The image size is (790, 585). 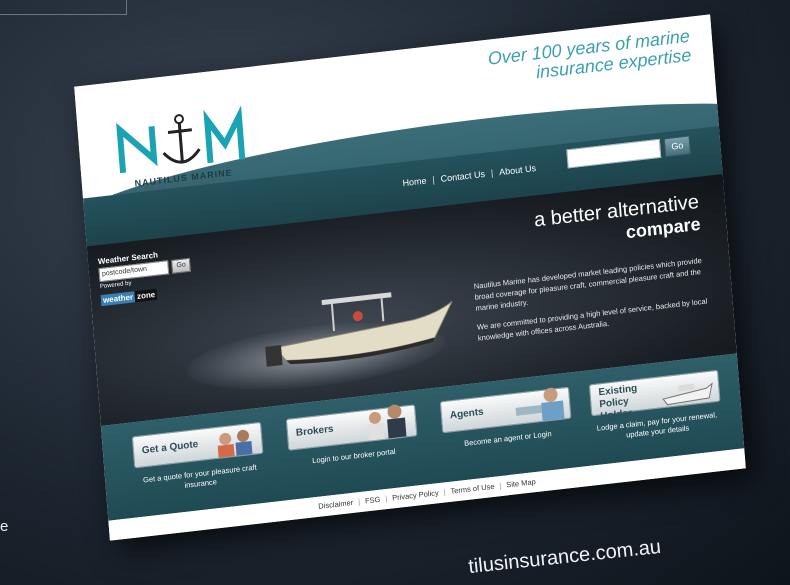 What do you see at coordinates (565, 557) in the screenshot?
I see `background-url-text: tilusinsurance.com.au` at bounding box center [565, 557].